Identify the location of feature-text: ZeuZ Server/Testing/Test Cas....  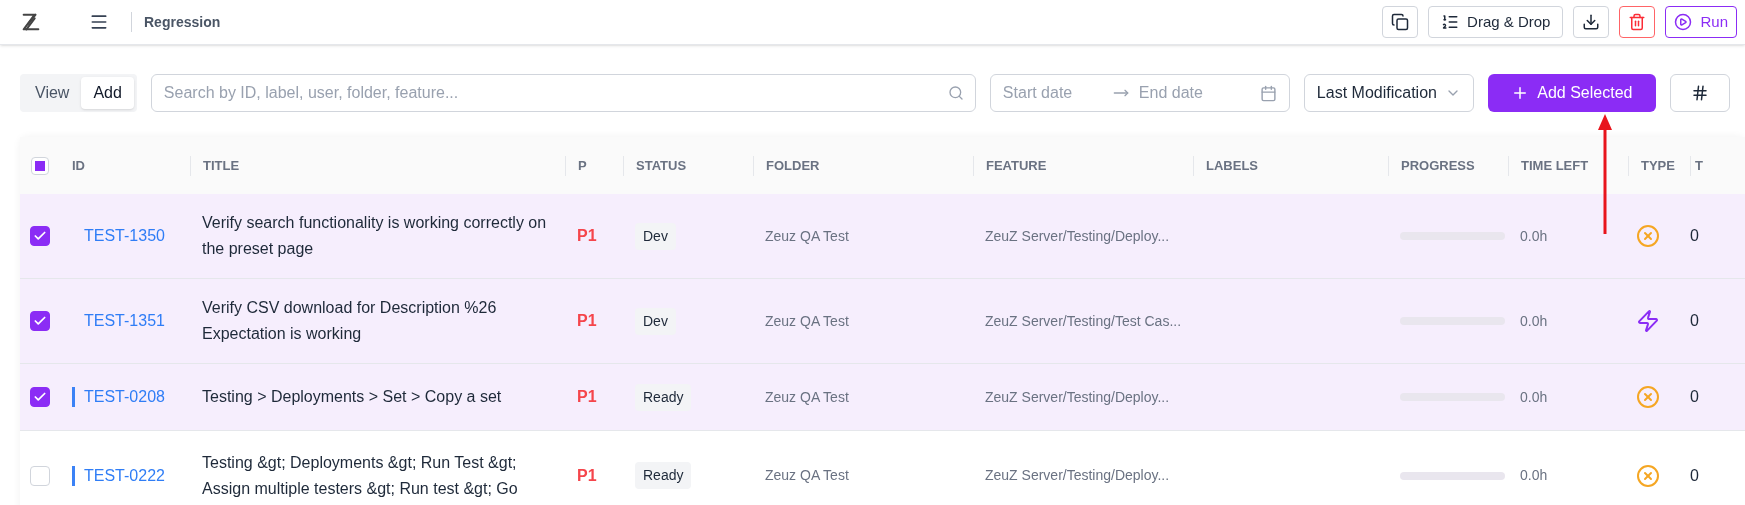
(1083, 321).